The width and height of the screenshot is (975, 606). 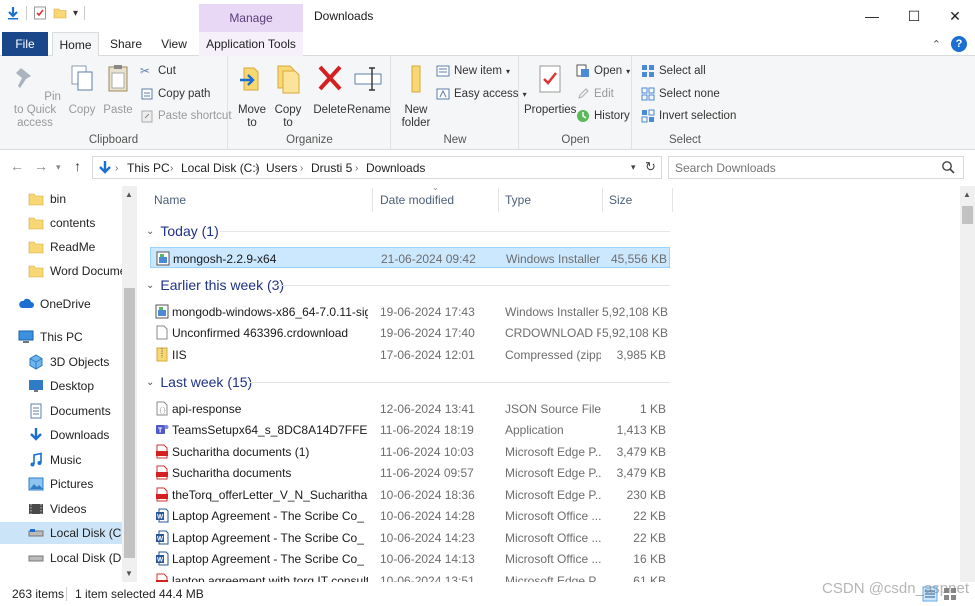 I want to click on pin-quick-access-button: Pin to Quick access, so click(x=35, y=96).